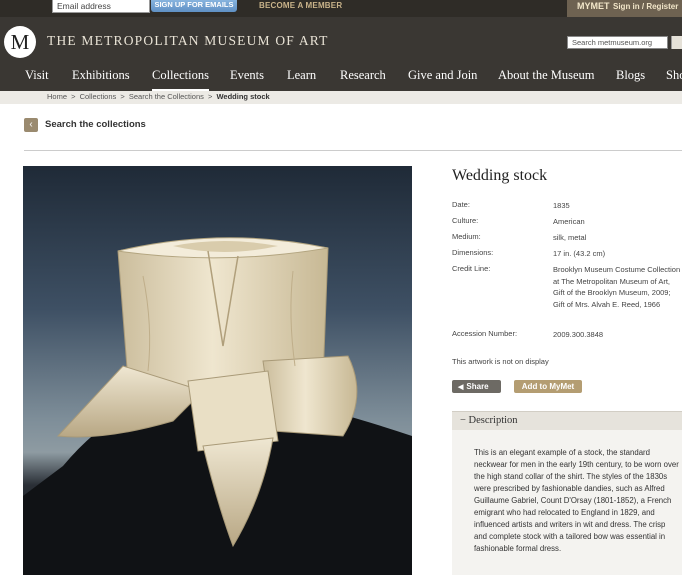  Describe the element at coordinates (500, 361) in the screenshot. I see `display-status: This artwork is not on display` at that location.